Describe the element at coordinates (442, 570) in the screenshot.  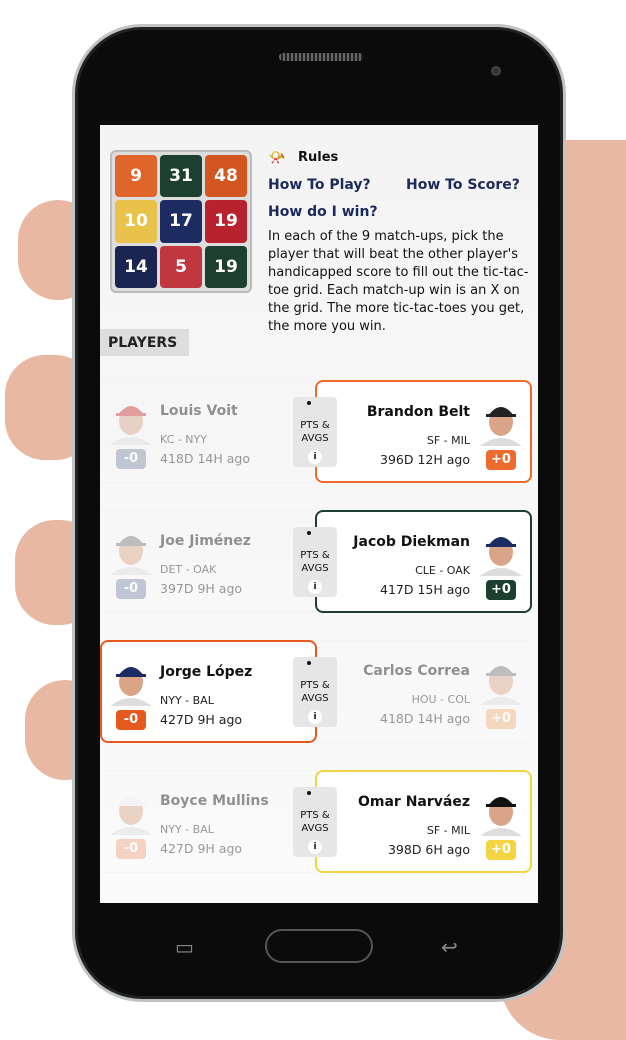
I see `player-teams: CLE - OAK` at that location.